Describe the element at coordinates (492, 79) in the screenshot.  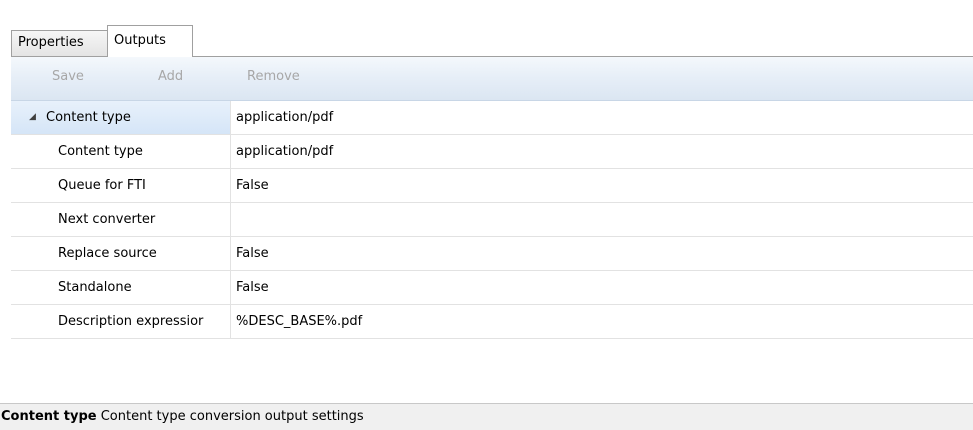
I see `toolbar: Save Add Remove` at that location.